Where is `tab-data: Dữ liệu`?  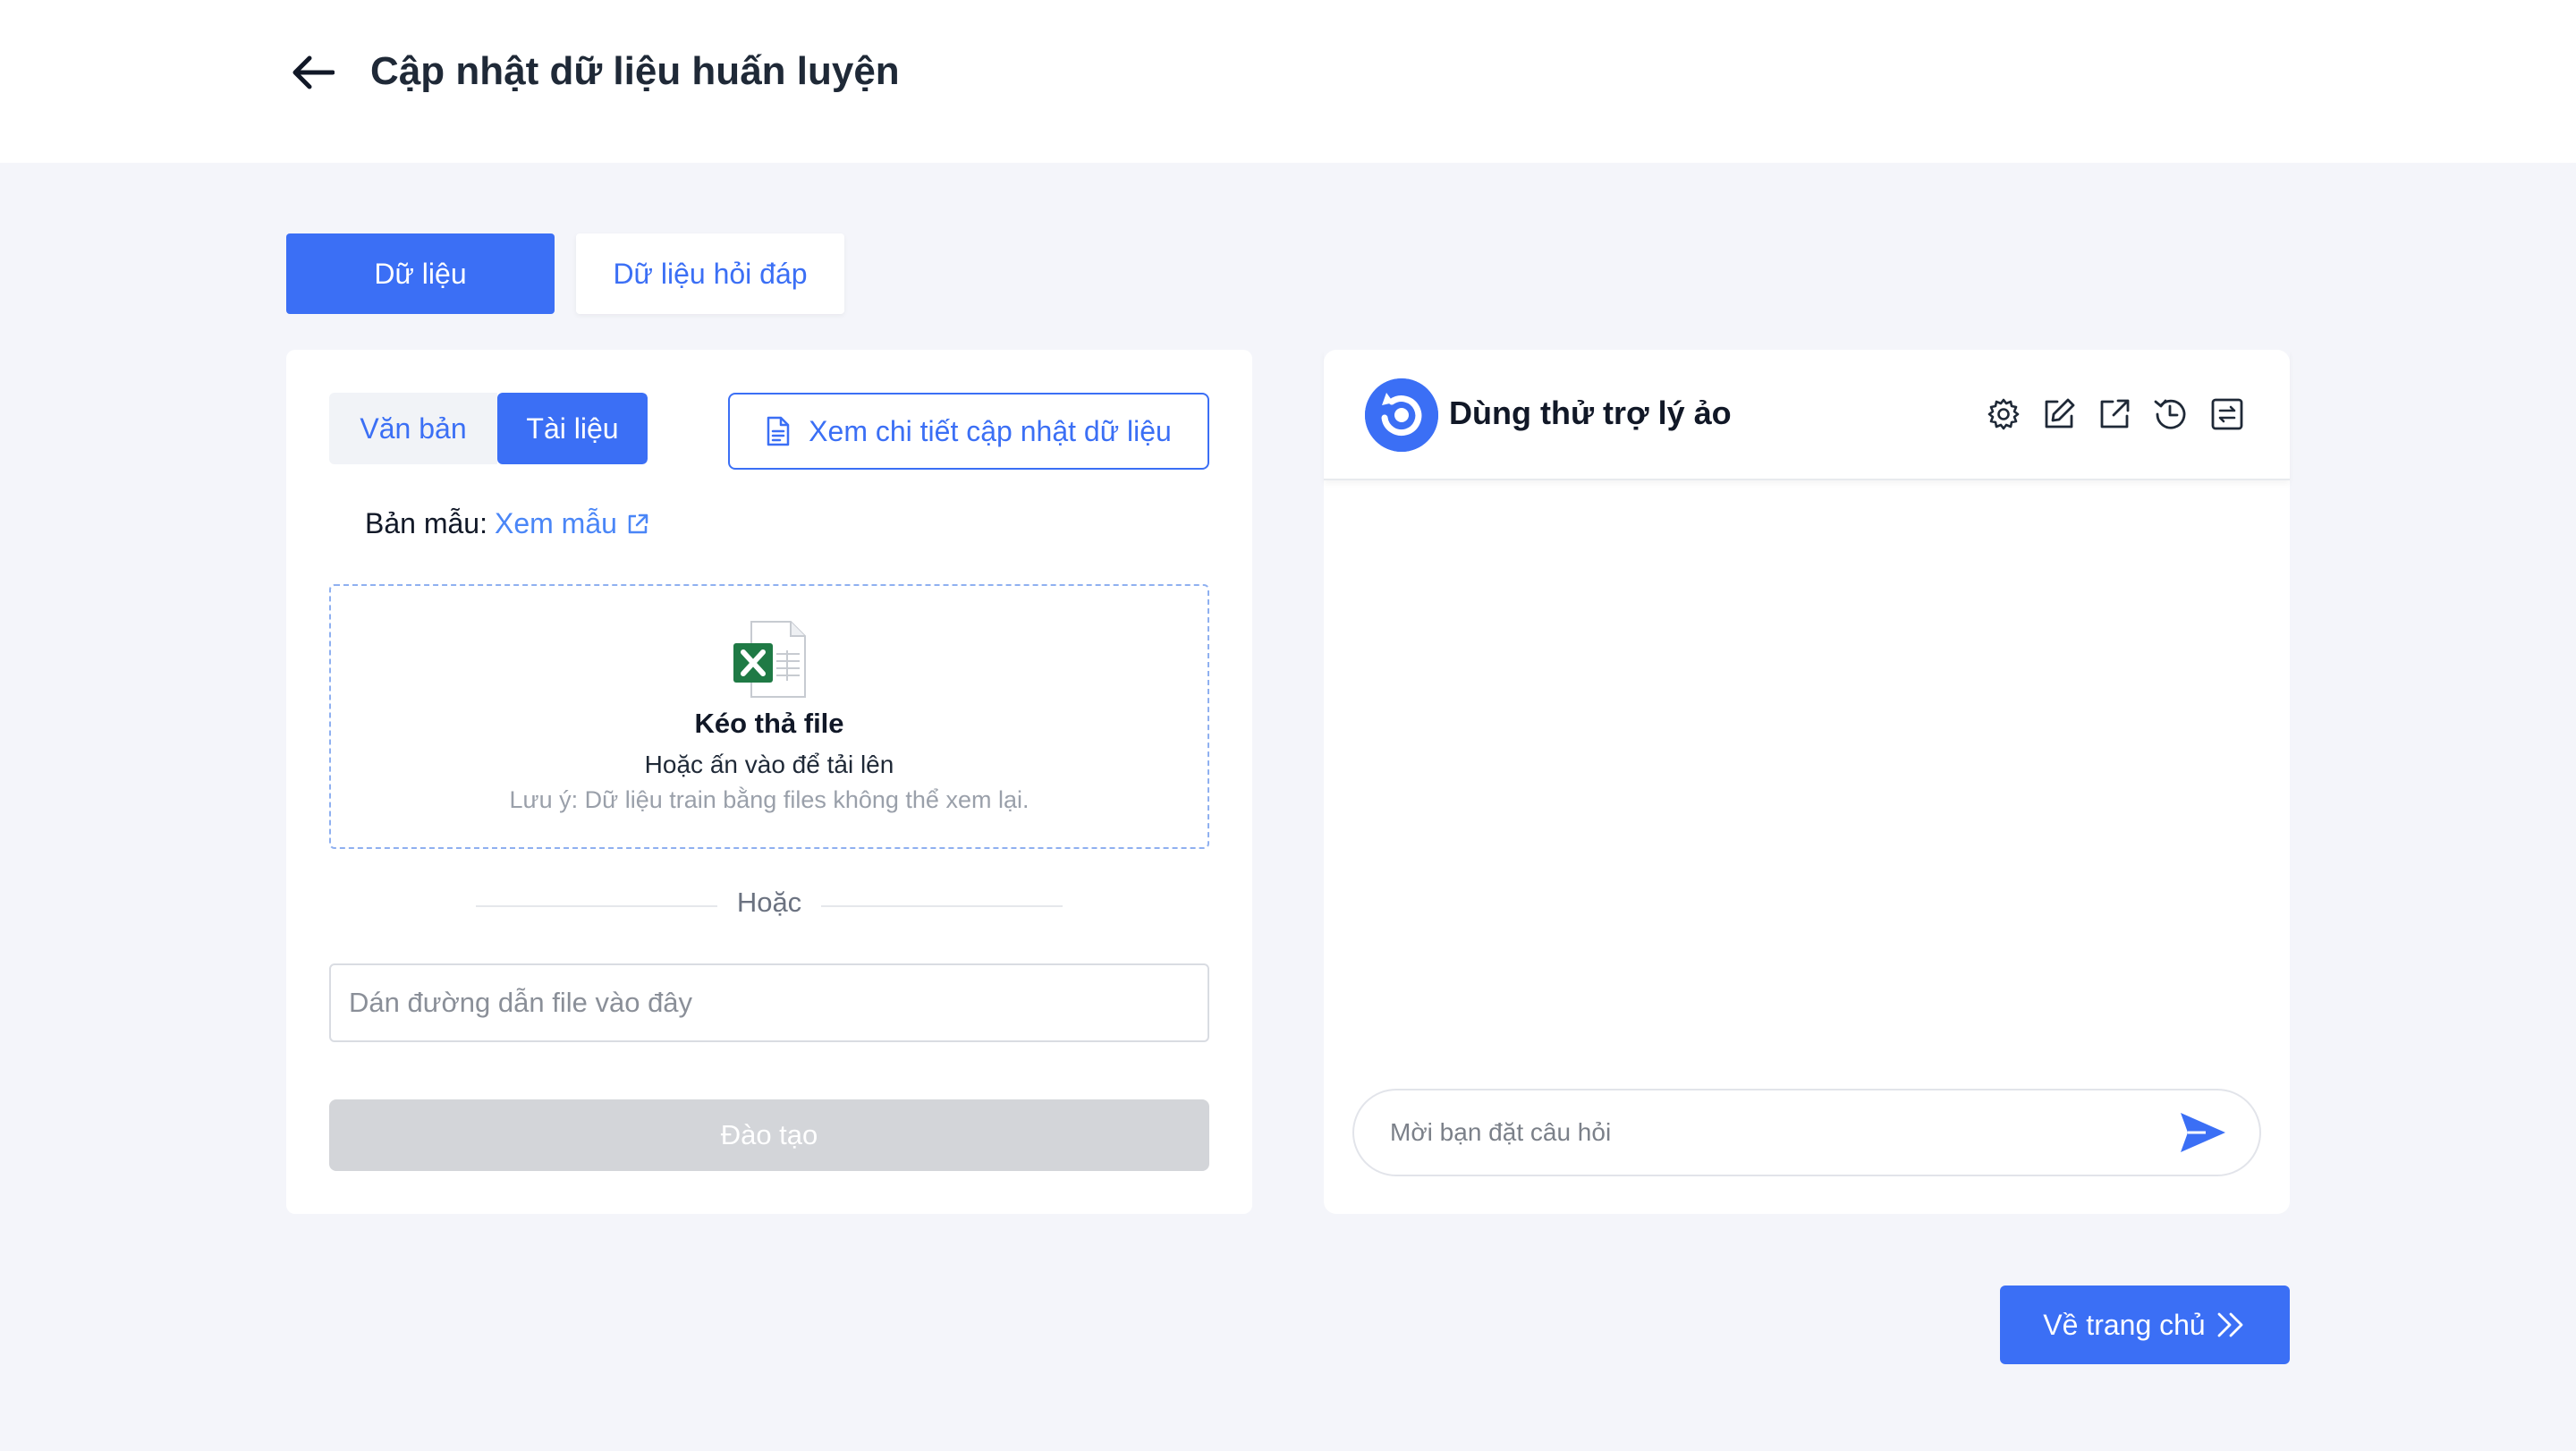 tab-data: Dữ liệu is located at coordinates (420, 273).